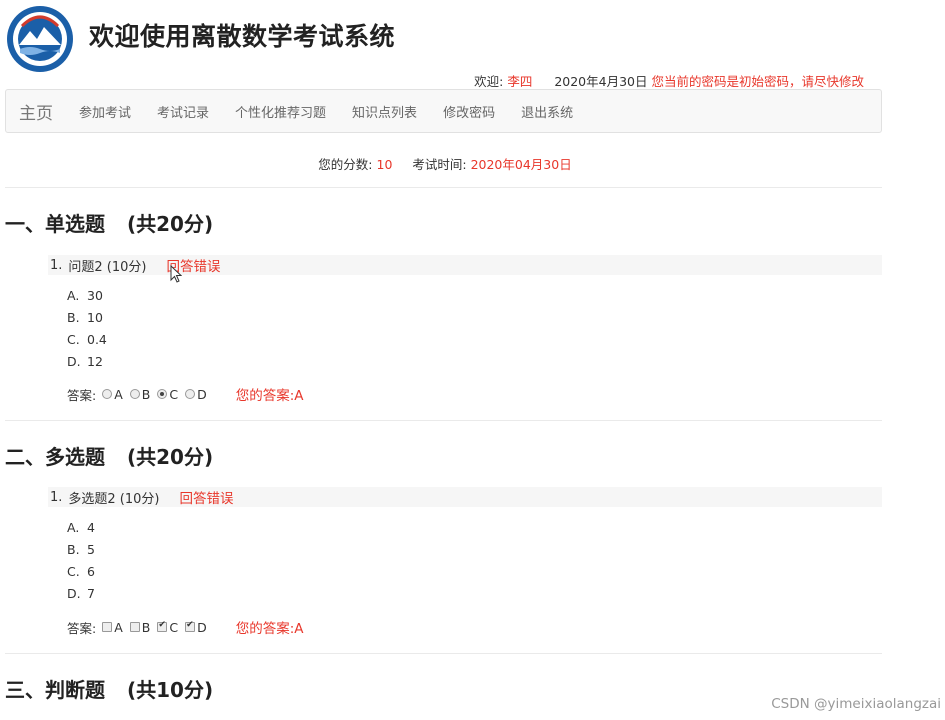  I want to click on password-warning: 您当前的密码是初始密码，请尽快修改, so click(757, 81).